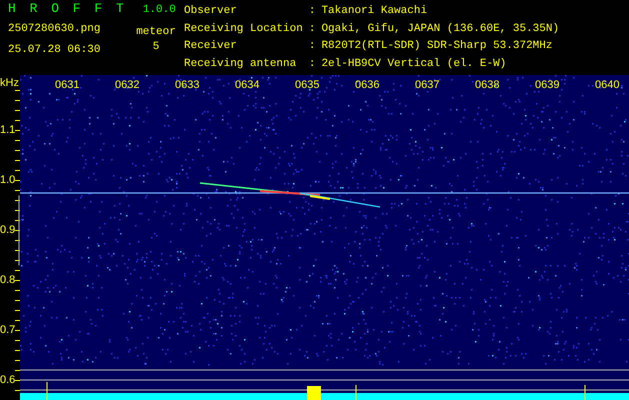  What do you see at coordinates (8, 280) in the screenshot?
I see `frequency-label: 0.8` at bounding box center [8, 280].